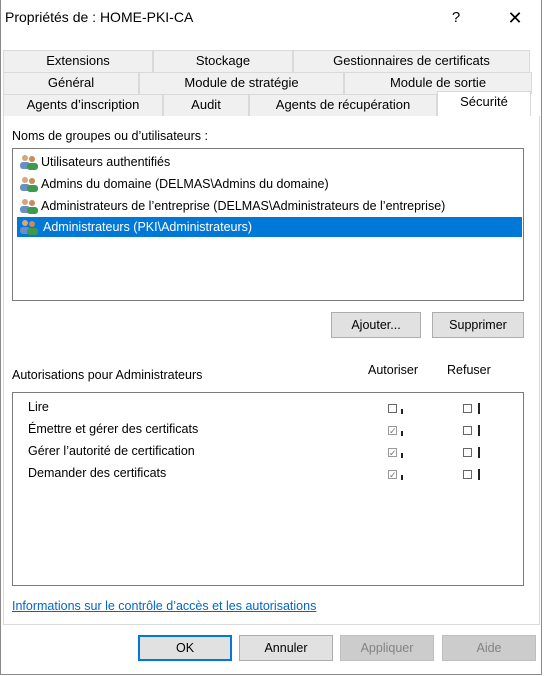 The image size is (544, 676). I want to click on permission-name: Émettre et gérer des certificats, so click(113, 429).